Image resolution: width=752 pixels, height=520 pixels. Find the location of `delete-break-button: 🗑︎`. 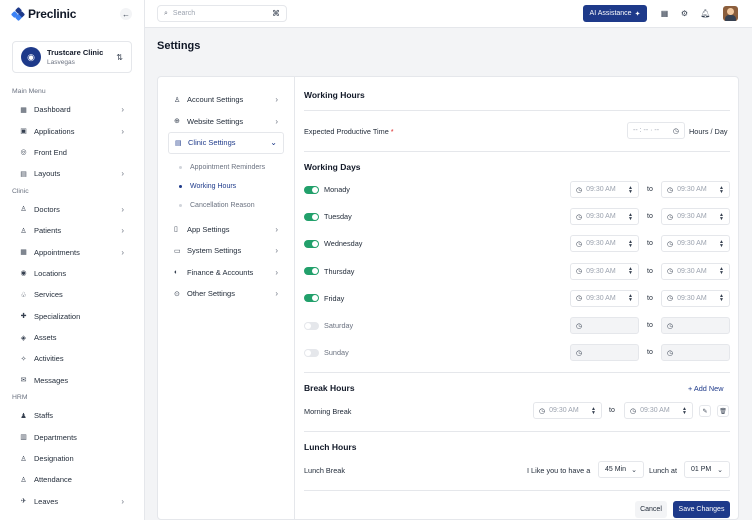

delete-break-button: 🗑︎ is located at coordinates (723, 411).